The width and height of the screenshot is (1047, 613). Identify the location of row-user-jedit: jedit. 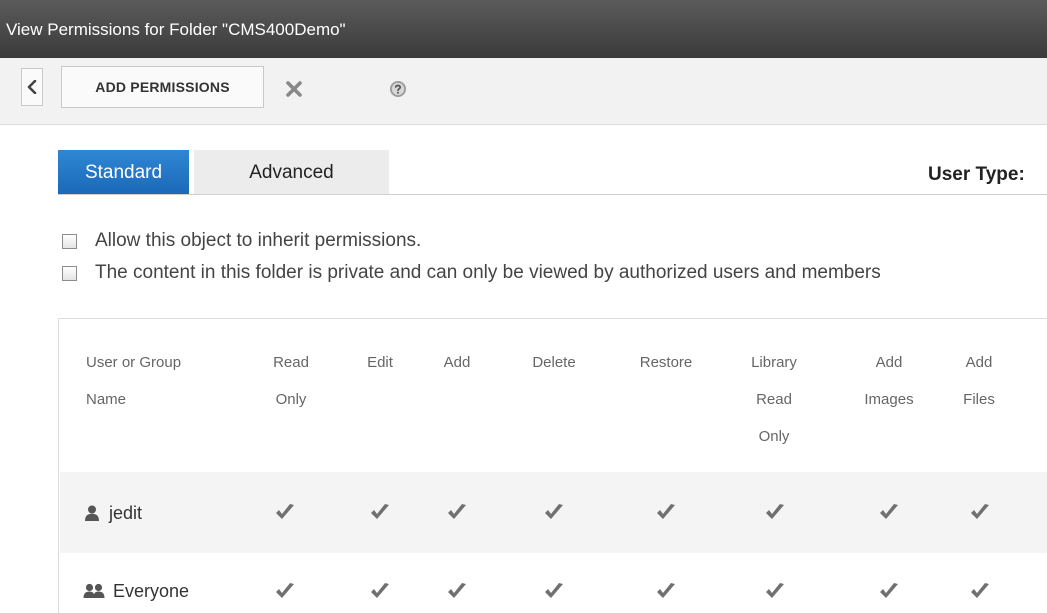
(112, 513).